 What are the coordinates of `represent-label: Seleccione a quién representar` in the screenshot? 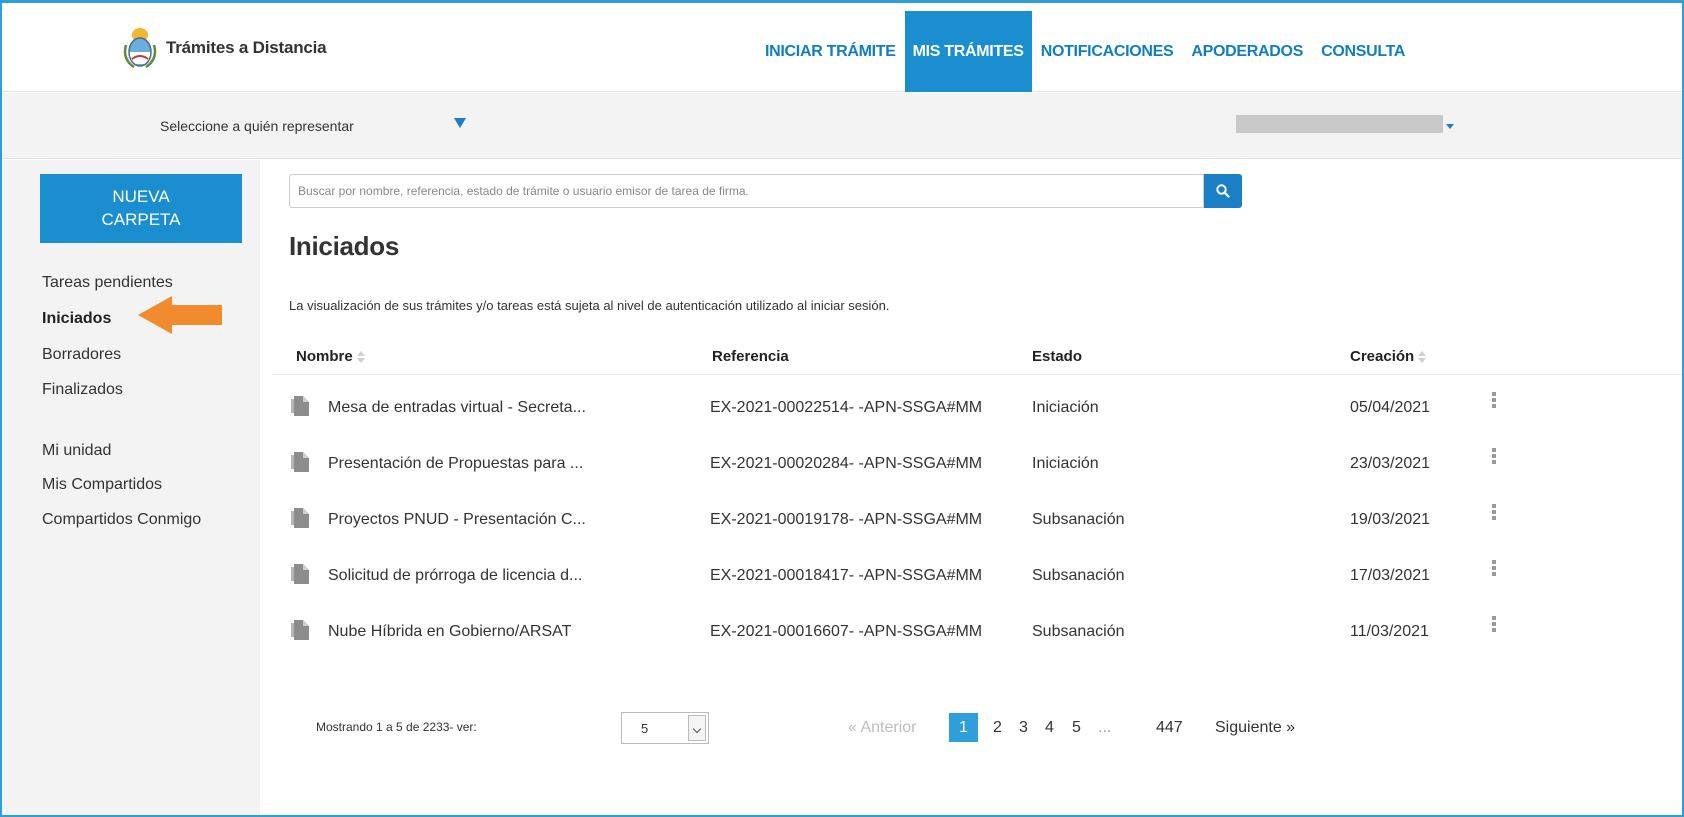 It's located at (257, 126).